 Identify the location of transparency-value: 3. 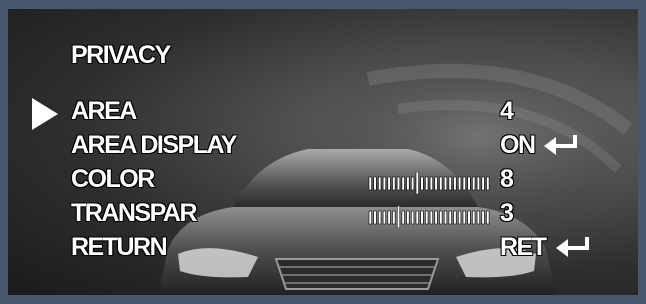
(507, 213).